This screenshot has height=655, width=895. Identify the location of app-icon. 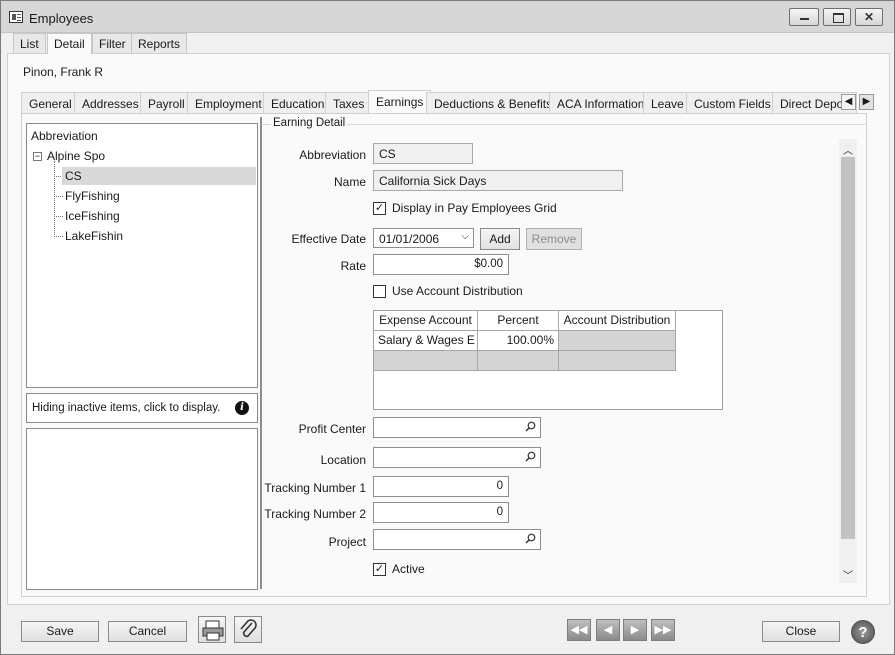
(16, 17).